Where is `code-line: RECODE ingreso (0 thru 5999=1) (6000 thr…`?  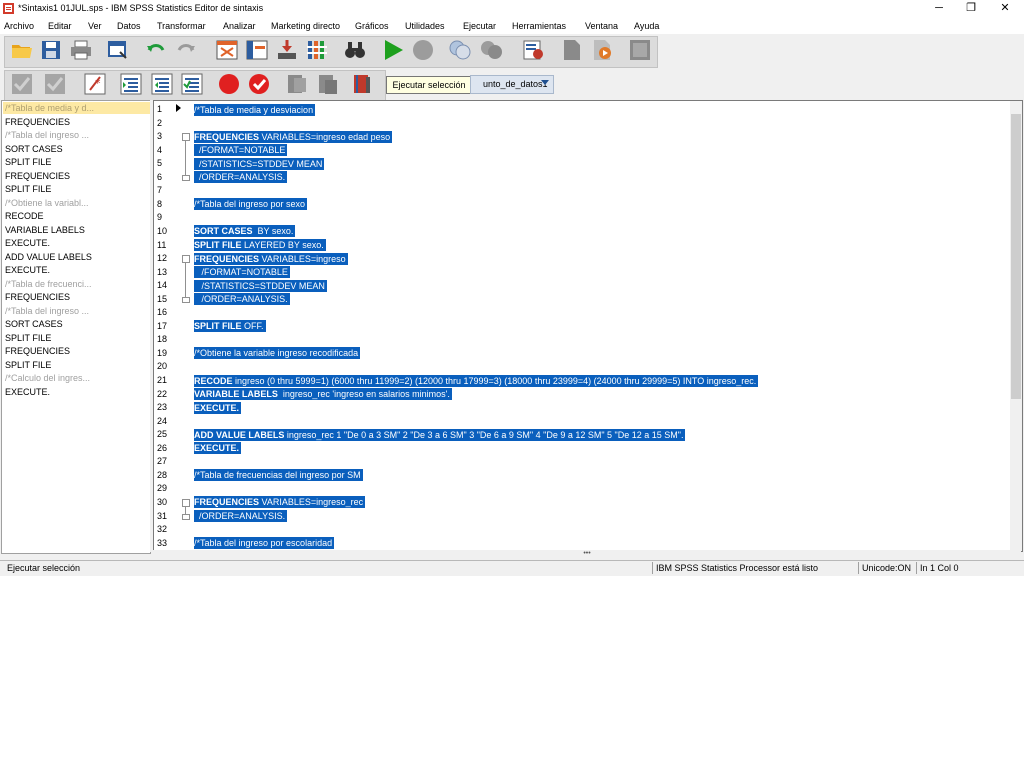 code-line: RECODE ingreso (0 thru 5999=1) (6000 thr… is located at coordinates (476, 380).